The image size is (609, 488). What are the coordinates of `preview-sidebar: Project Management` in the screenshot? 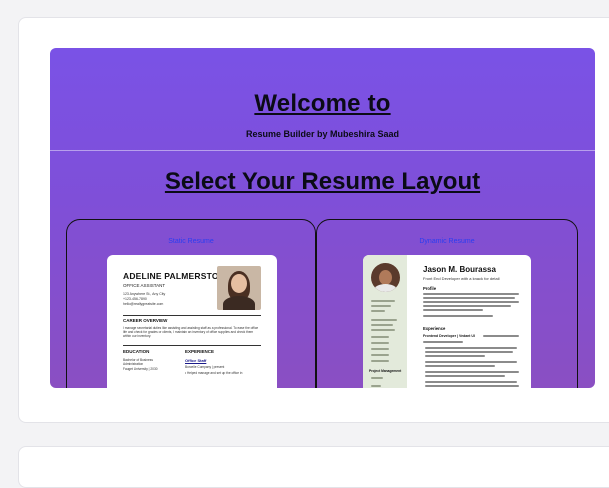 It's located at (385, 321).